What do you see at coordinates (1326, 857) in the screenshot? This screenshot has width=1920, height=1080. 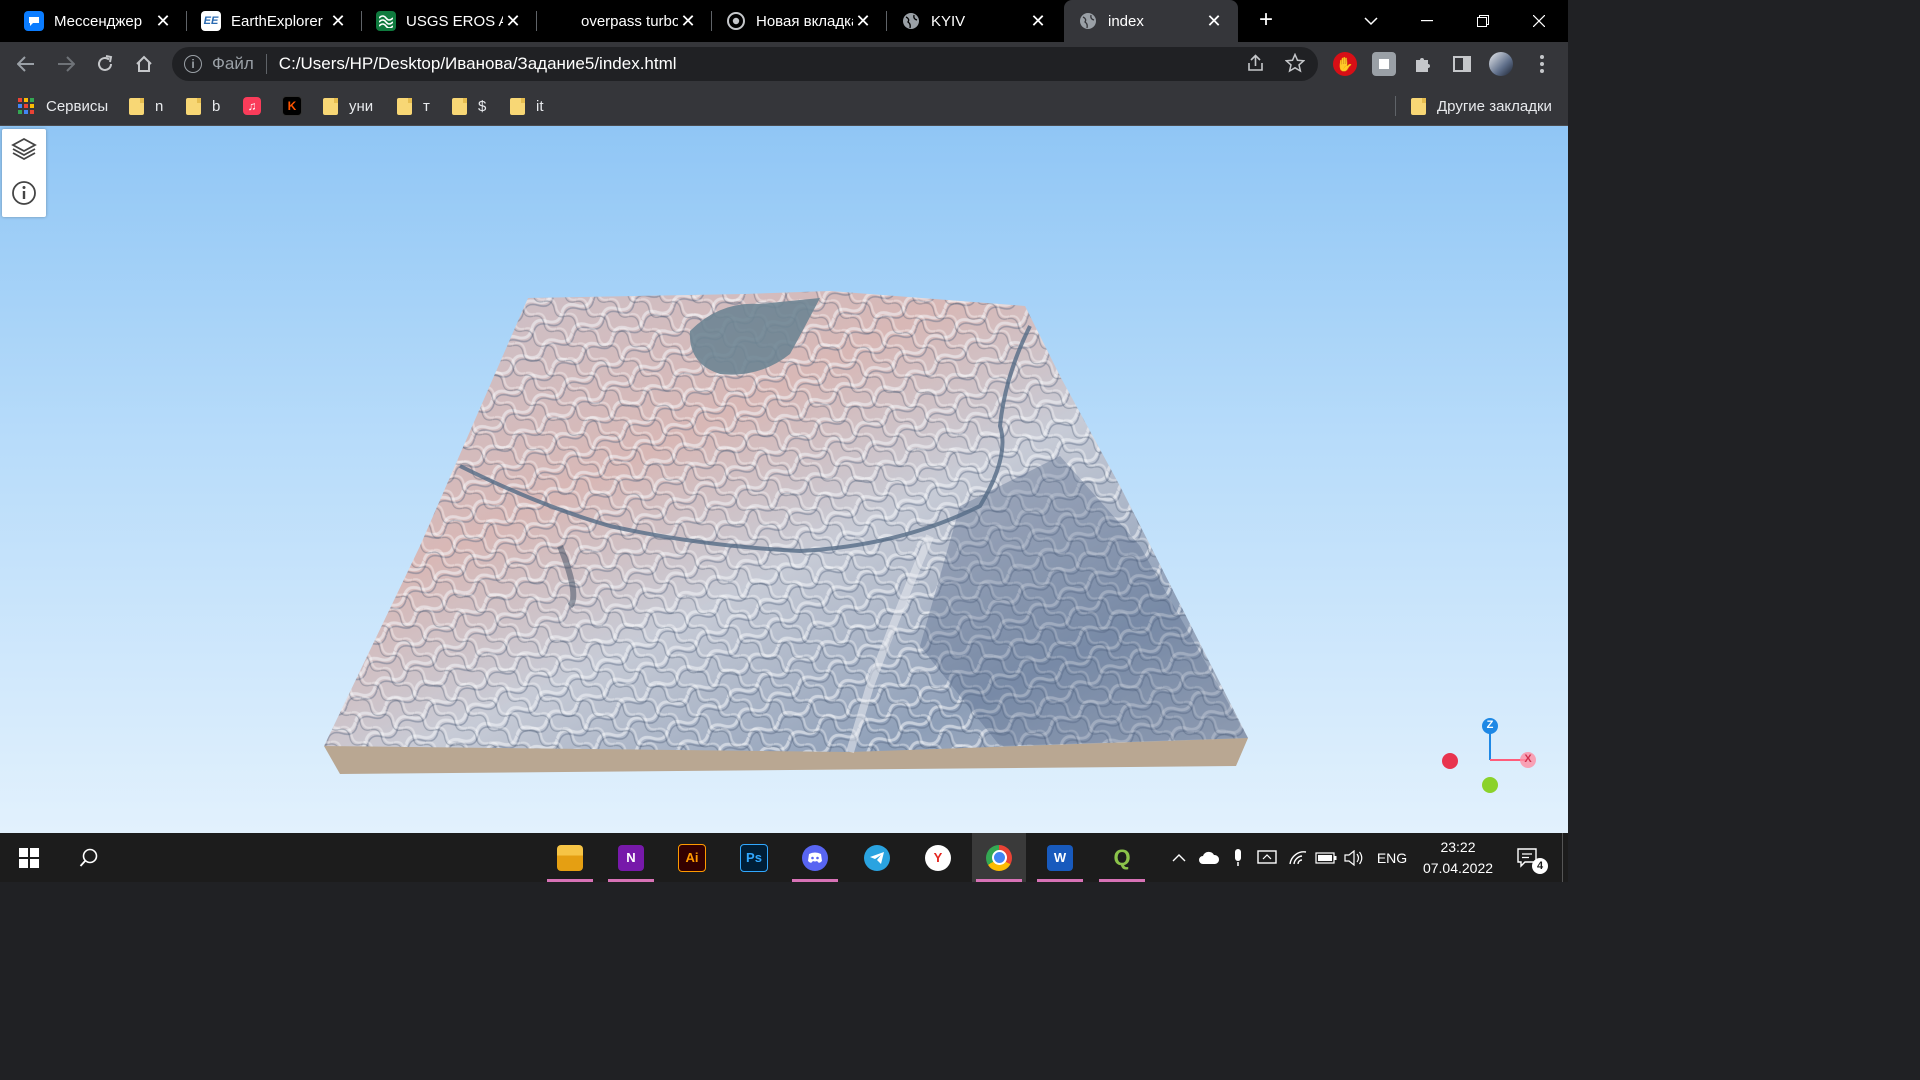 I see `battery-icon` at bounding box center [1326, 857].